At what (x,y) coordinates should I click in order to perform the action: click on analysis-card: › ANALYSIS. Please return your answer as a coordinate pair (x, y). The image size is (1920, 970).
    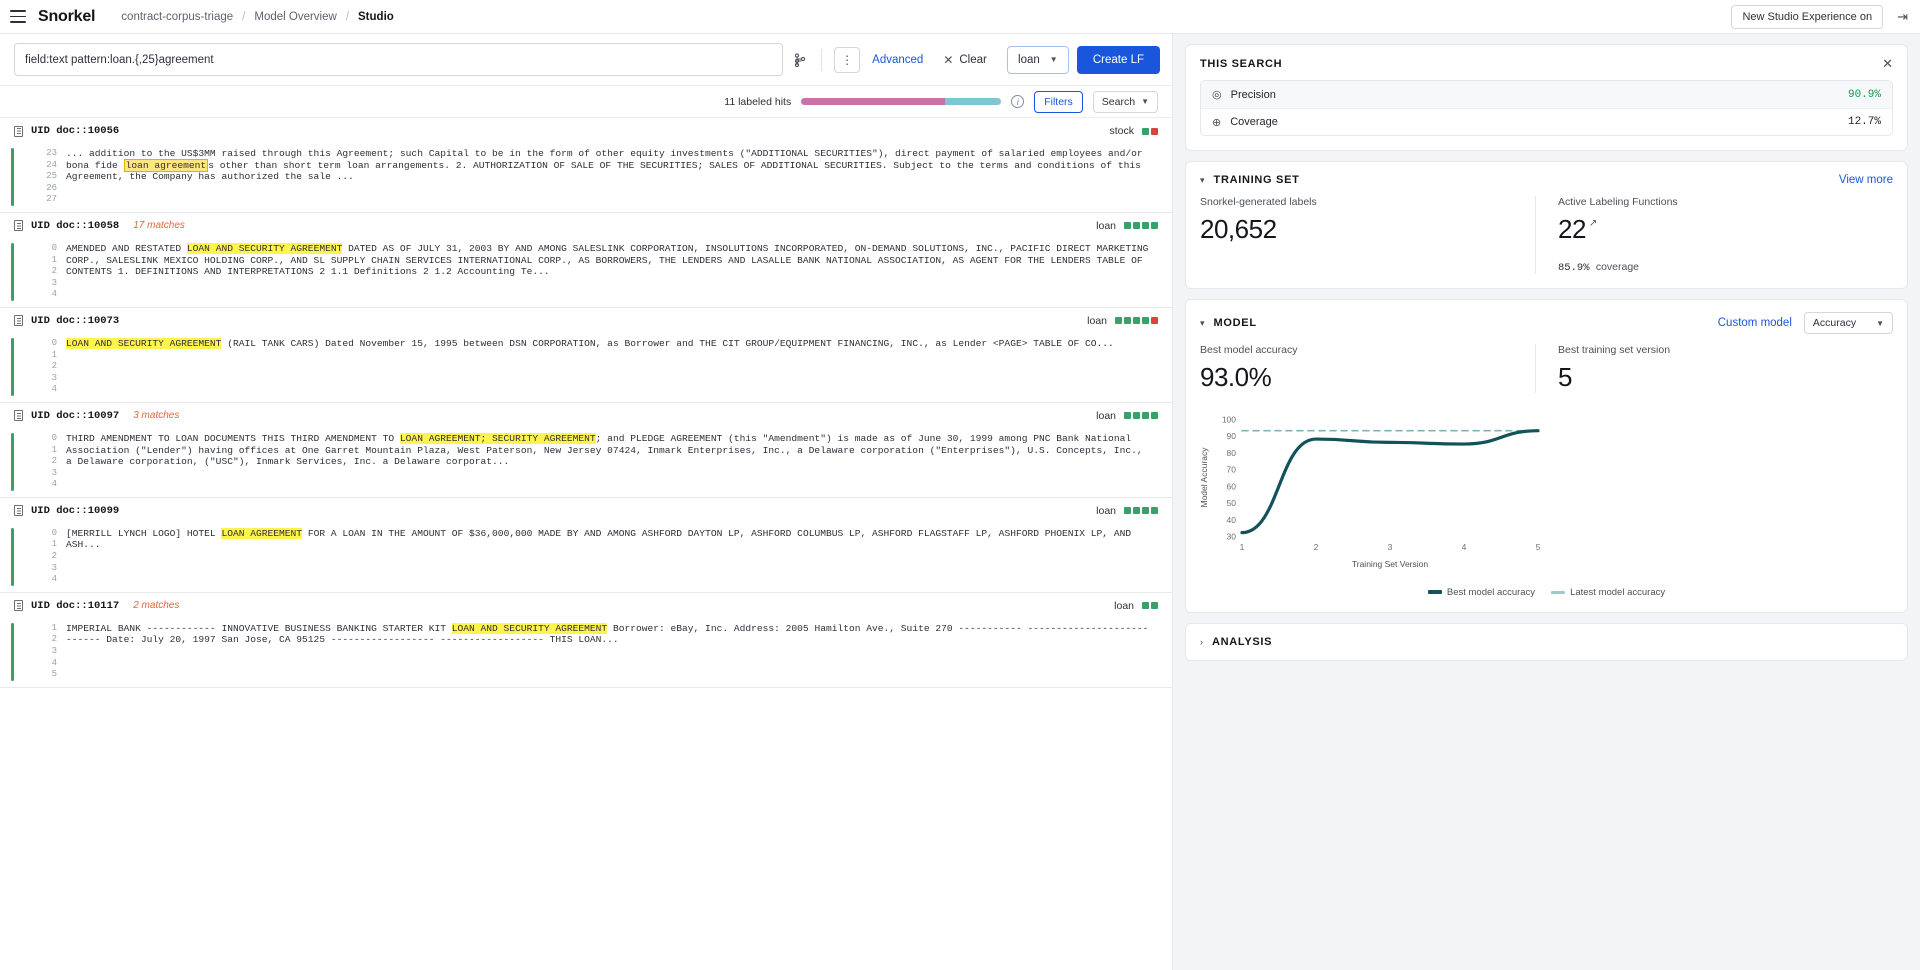
    Looking at the image, I should click on (1546, 642).